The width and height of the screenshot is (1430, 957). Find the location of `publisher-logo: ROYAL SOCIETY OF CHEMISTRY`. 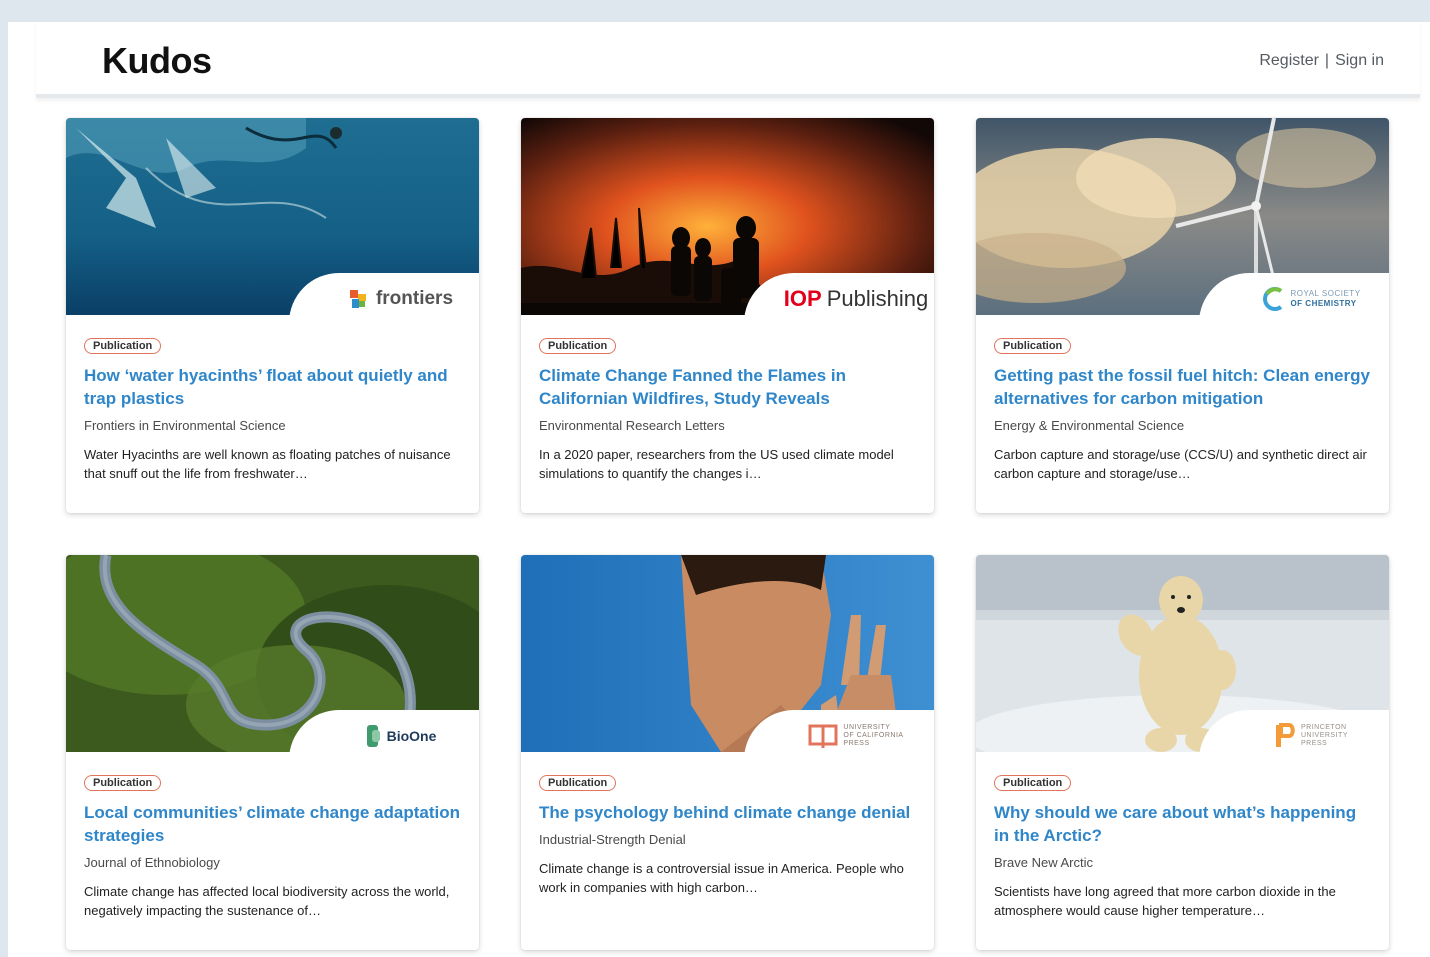

publisher-logo: ROYAL SOCIETY OF CHEMISTRY is located at coordinates (1294, 299).